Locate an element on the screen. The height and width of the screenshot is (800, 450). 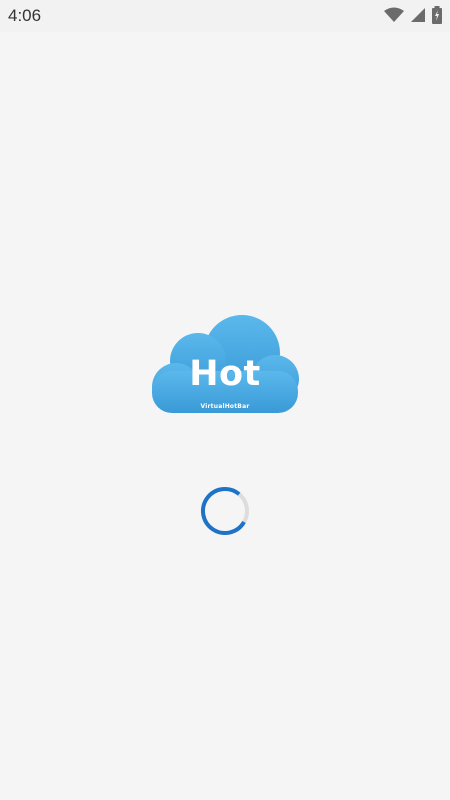
status-time: 4:06 is located at coordinates (25, 15).